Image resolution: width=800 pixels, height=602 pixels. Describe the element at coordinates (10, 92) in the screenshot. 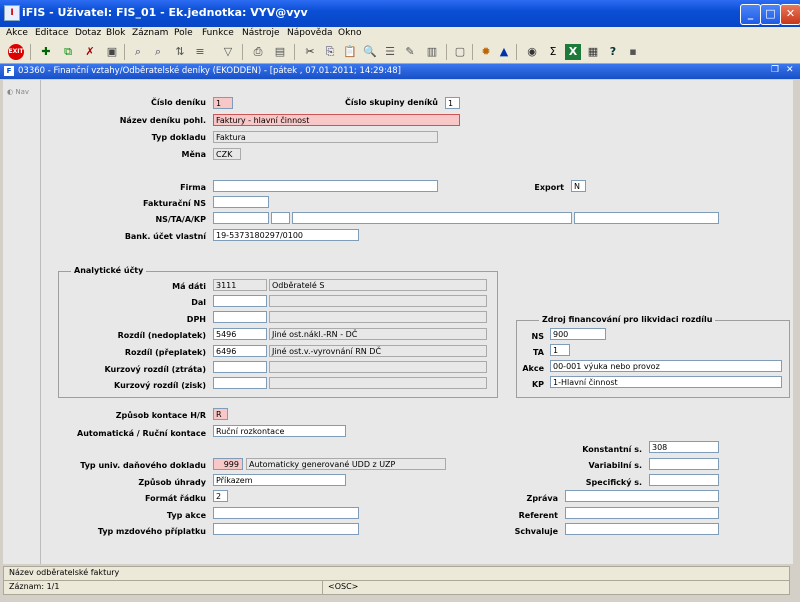

I see `nav-icon: ◐` at that location.